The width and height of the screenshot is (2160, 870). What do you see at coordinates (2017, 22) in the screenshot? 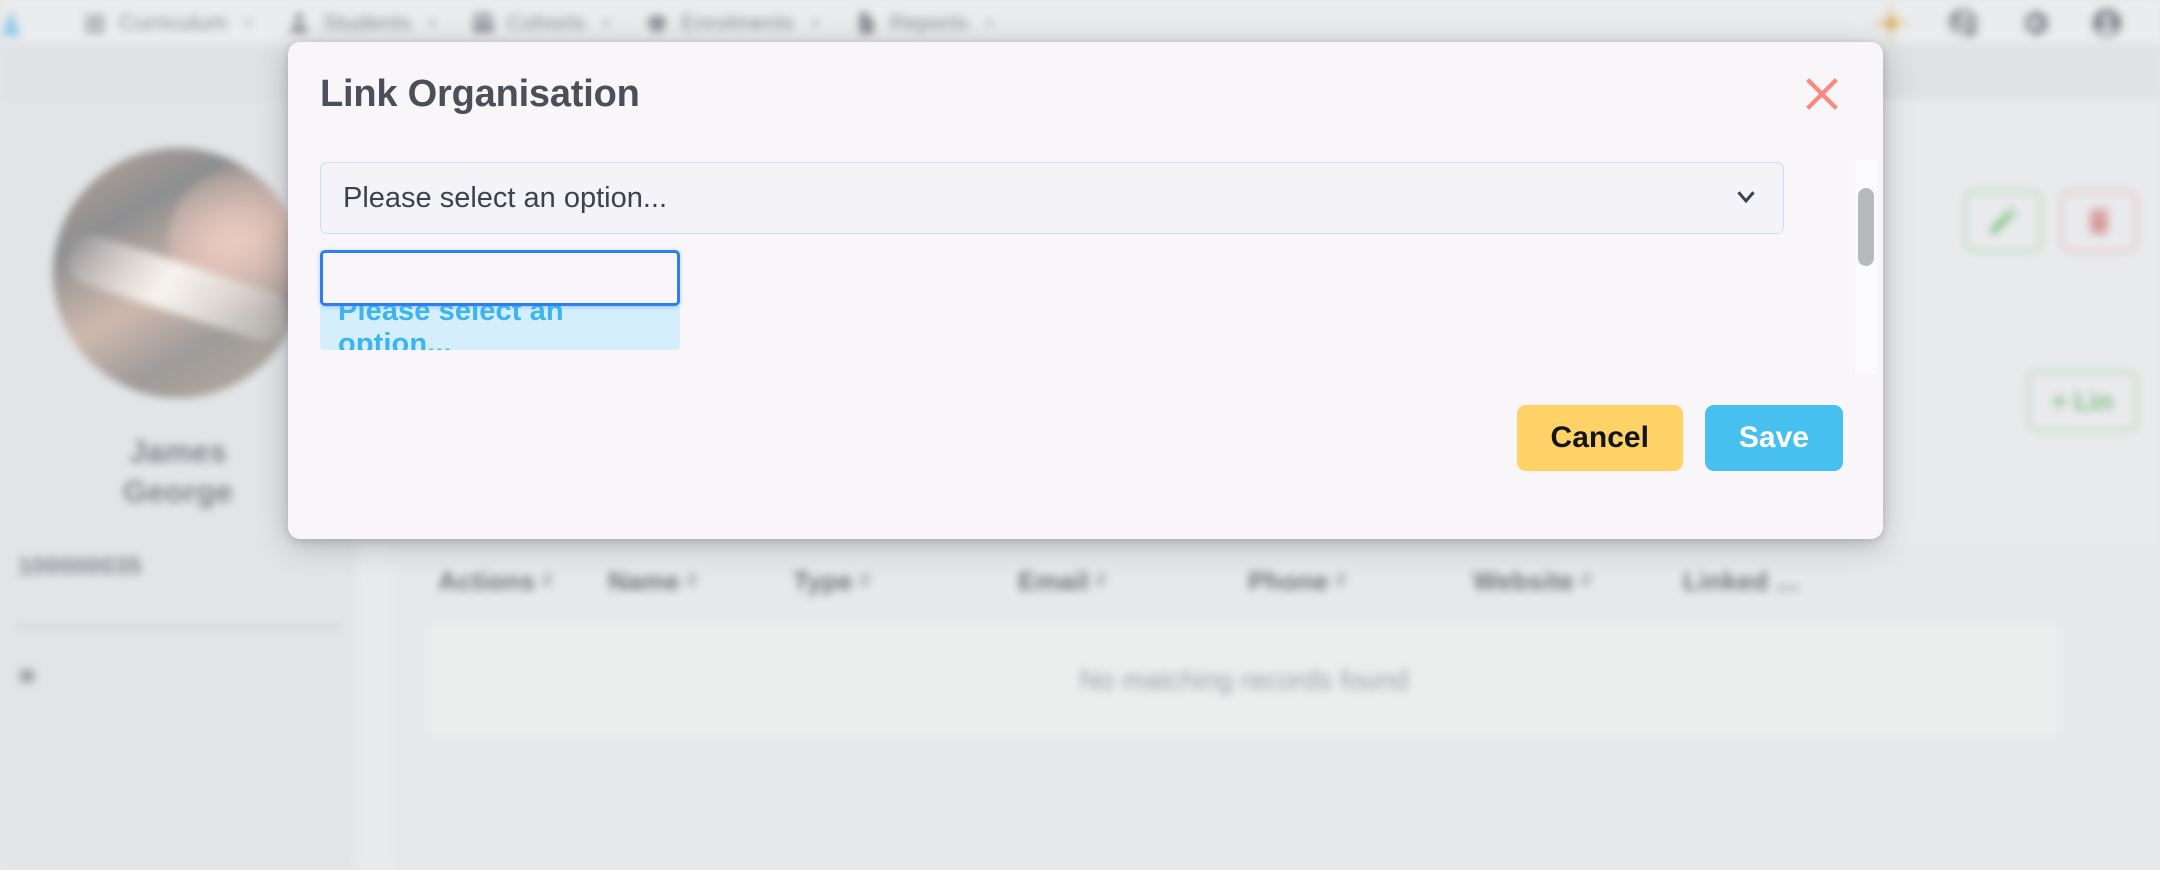
I see `nav-right-icons` at bounding box center [2017, 22].